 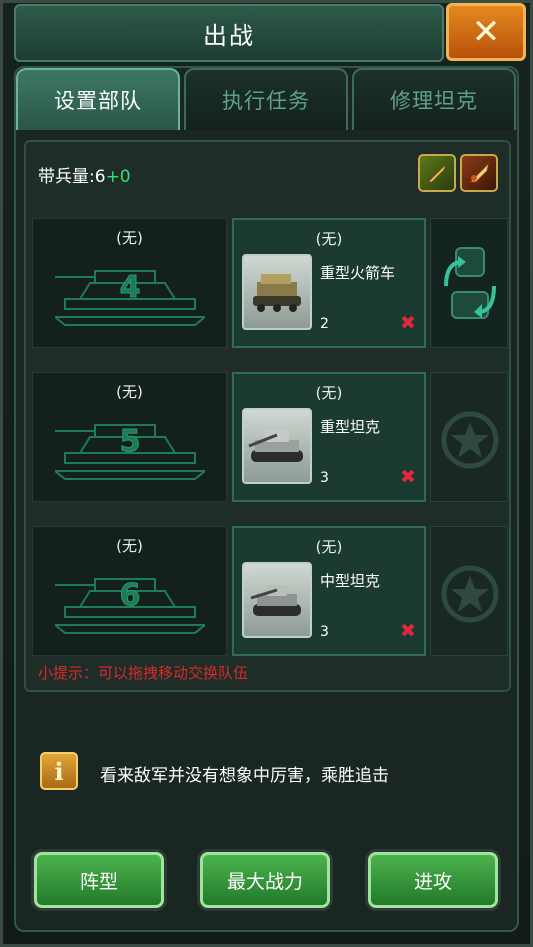 I want to click on tab-setup-troops: 设置部队, so click(x=98, y=99).